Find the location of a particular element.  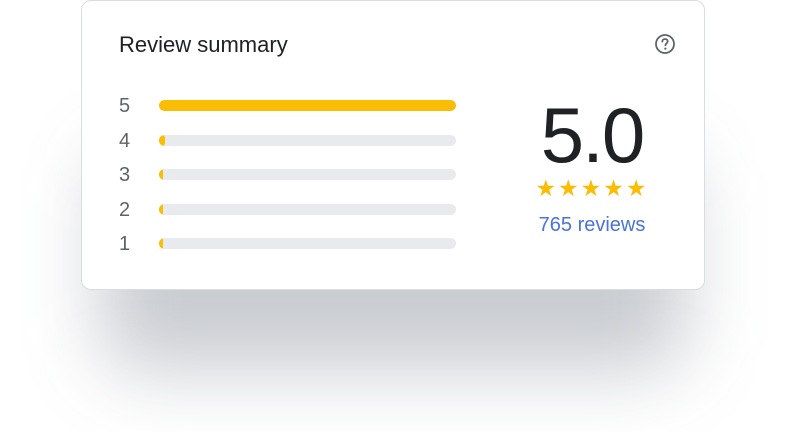

rating-row-2: 2 is located at coordinates (289, 212).